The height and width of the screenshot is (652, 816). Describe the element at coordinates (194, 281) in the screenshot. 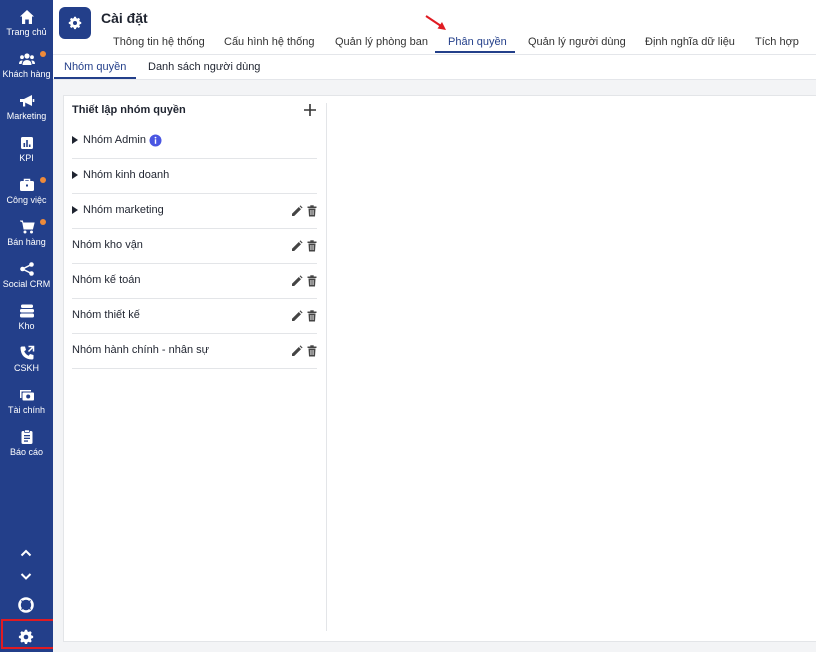

I see `list-item-group-accounting: Nhóm kế toán` at that location.